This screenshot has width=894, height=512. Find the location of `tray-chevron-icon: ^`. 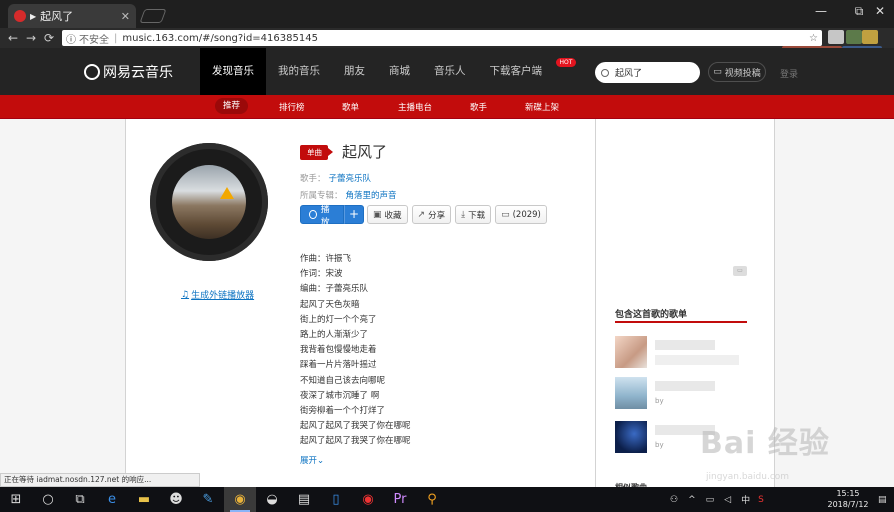

tray-chevron-icon: ^ is located at coordinates (692, 500).